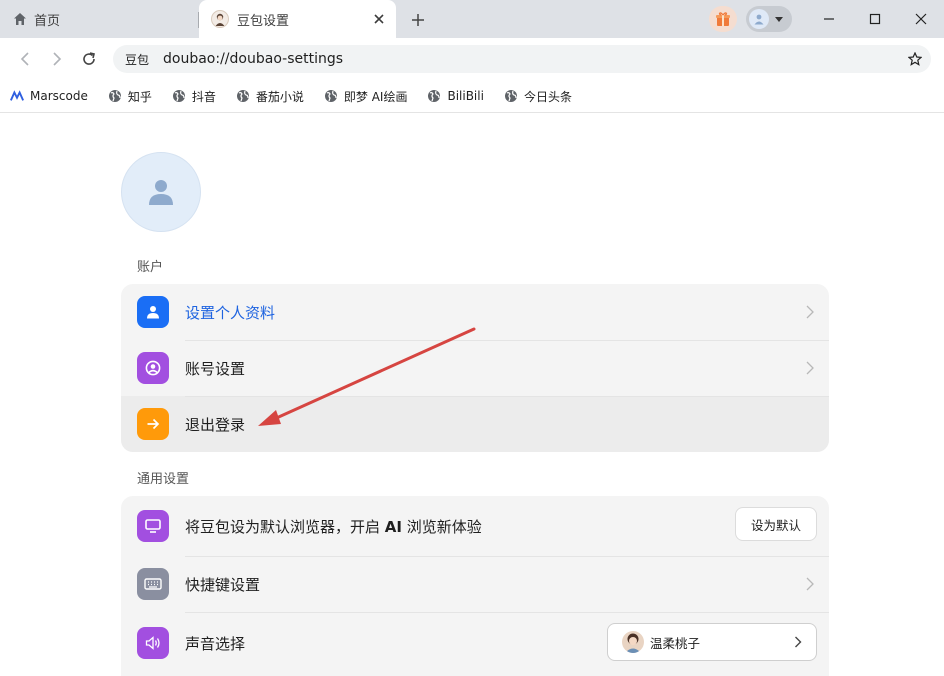 The height and width of the screenshot is (676, 944). What do you see at coordinates (723, 19) in the screenshot?
I see `gift-icon` at bounding box center [723, 19].